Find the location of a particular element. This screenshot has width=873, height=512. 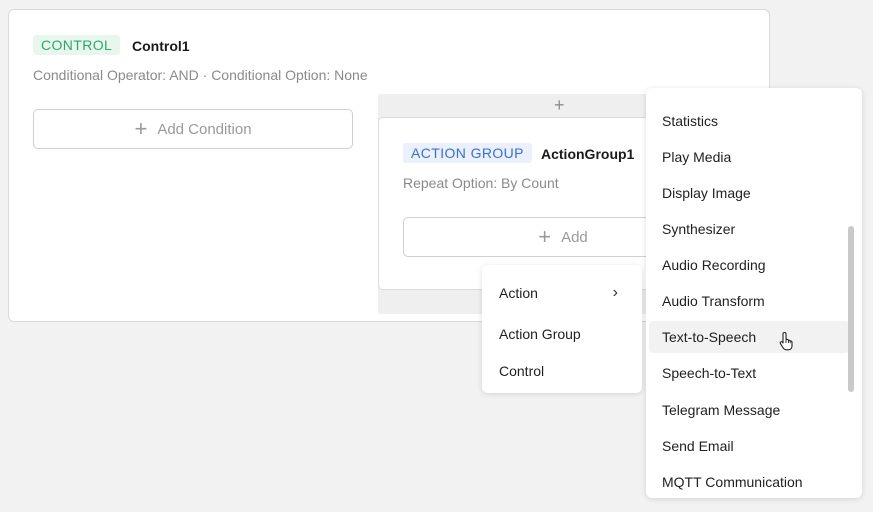

insert-plus-icon: + is located at coordinates (559, 105).